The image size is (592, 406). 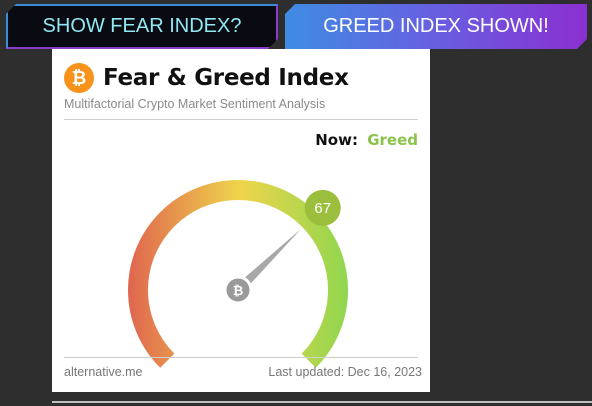 What do you see at coordinates (103, 372) in the screenshot?
I see `source-link: alternative.me` at bounding box center [103, 372].